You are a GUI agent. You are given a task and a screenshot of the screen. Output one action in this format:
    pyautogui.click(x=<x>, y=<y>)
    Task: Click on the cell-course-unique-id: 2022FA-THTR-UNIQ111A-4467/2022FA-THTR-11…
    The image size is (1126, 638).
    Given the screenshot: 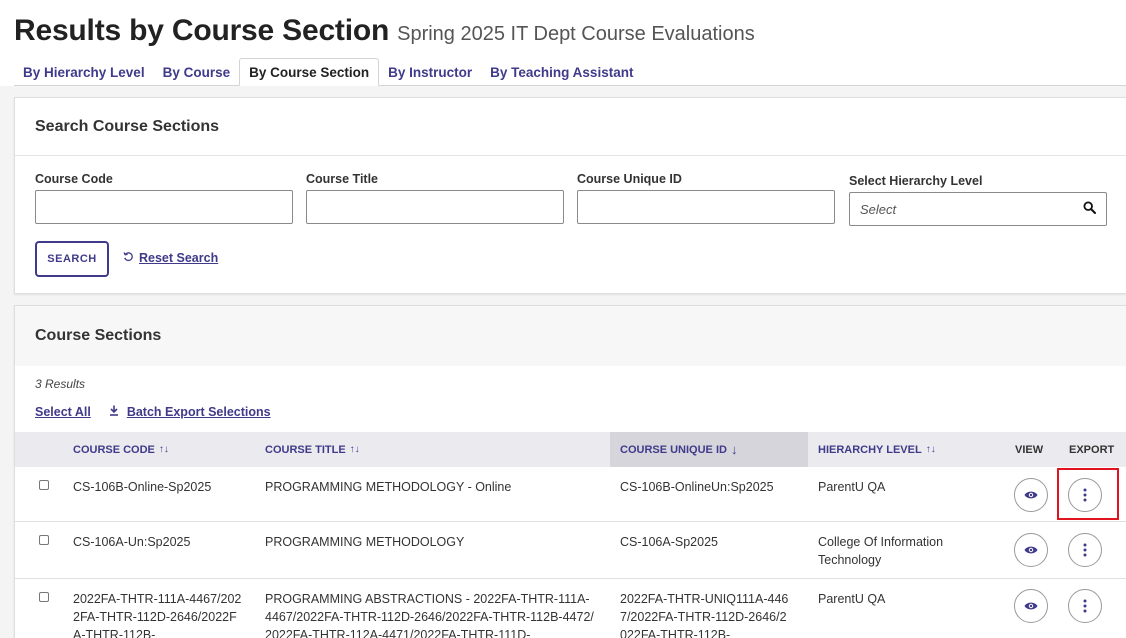 What is the action you would take?
    pyautogui.click(x=704, y=615)
    